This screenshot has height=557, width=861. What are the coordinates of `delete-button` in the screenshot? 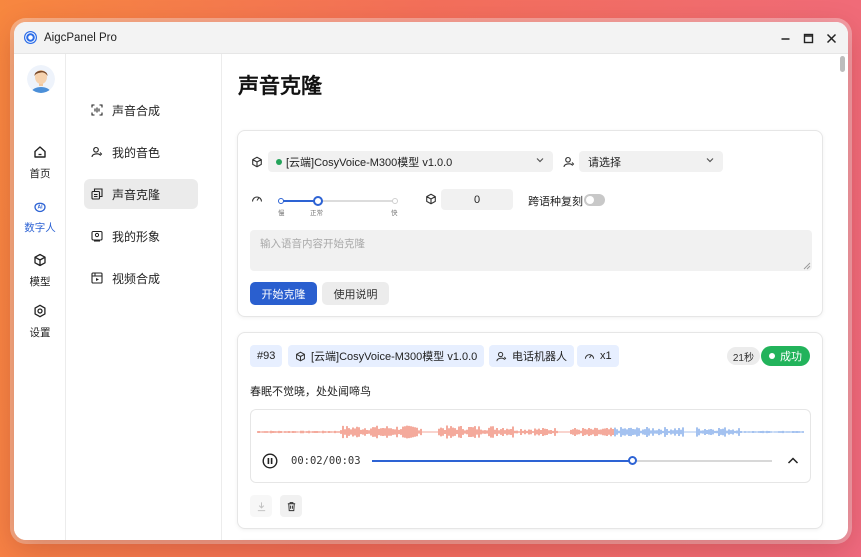 It's located at (291, 506).